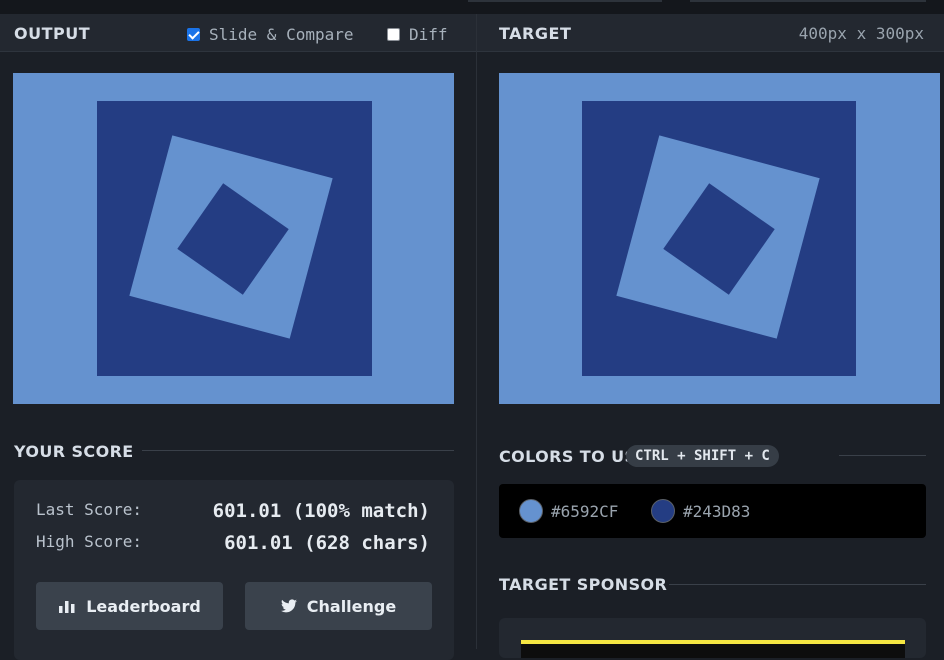 This screenshot has height=660, width=944. I want to click on leaderboard-label: Leaderboard, so click(143, 606).